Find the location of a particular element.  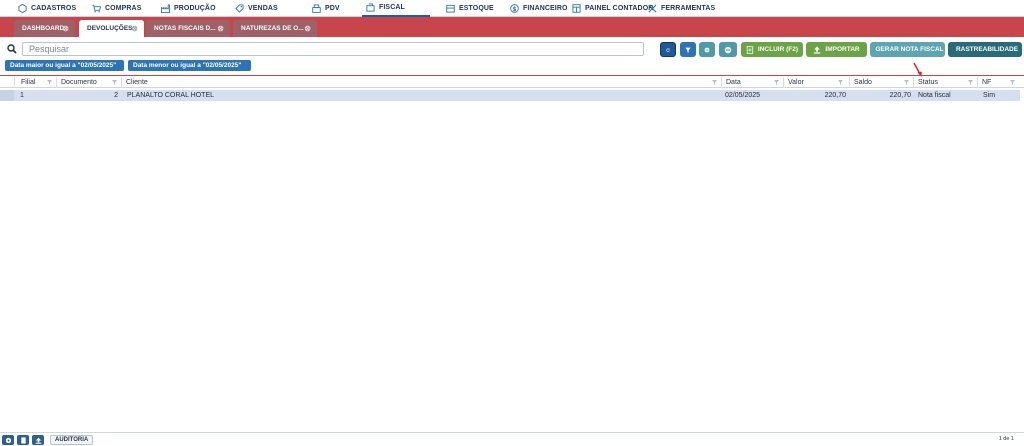

column-header-valor: Valor is located at coordinates (815, 82).